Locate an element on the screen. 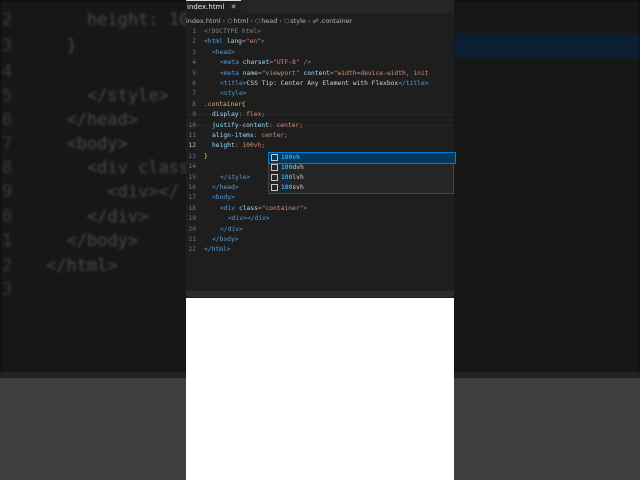  code-line: 20 </div> is located at coordinates (215, 229).